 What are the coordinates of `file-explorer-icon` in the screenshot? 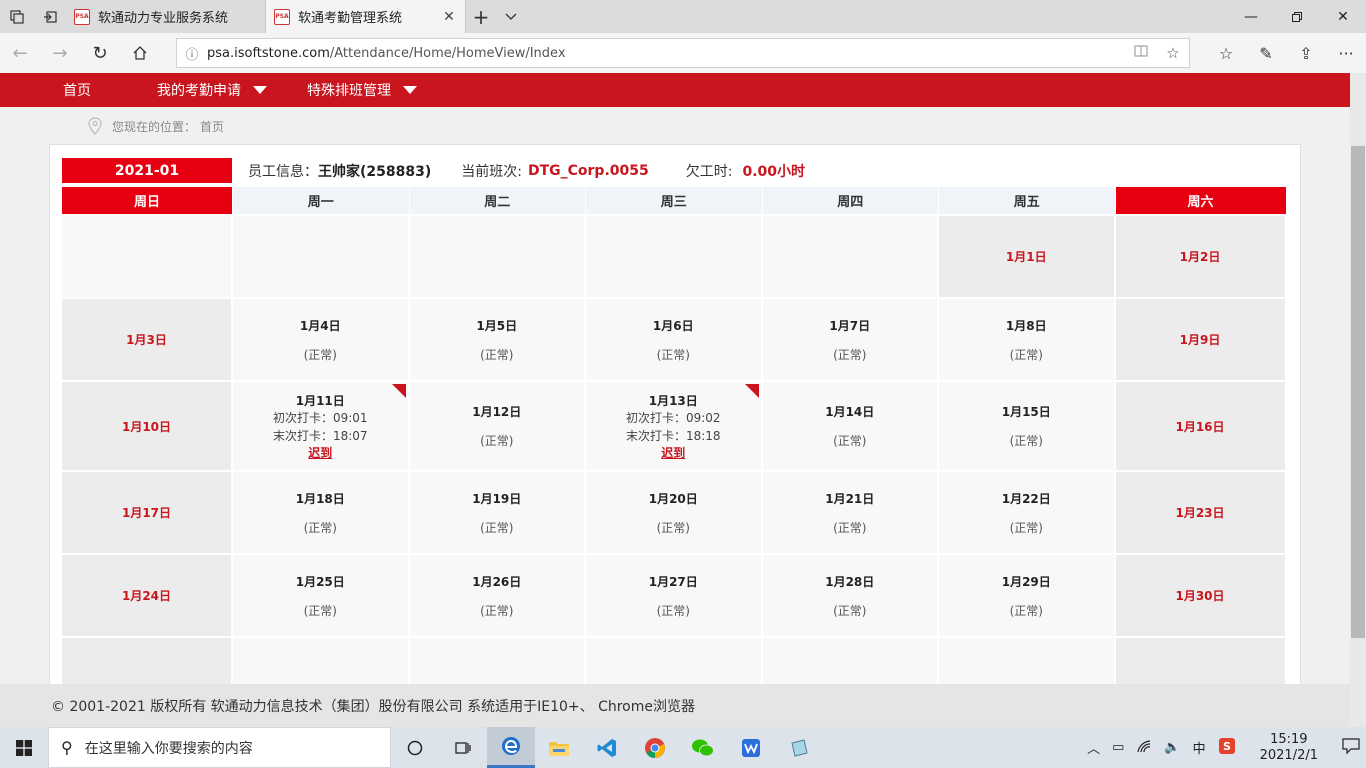 It's located at (559, 747).